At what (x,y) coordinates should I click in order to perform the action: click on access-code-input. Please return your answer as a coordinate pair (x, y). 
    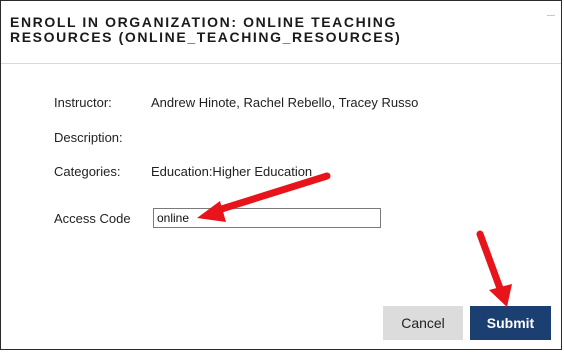
    Looking at the image, I should click on (267, 218).